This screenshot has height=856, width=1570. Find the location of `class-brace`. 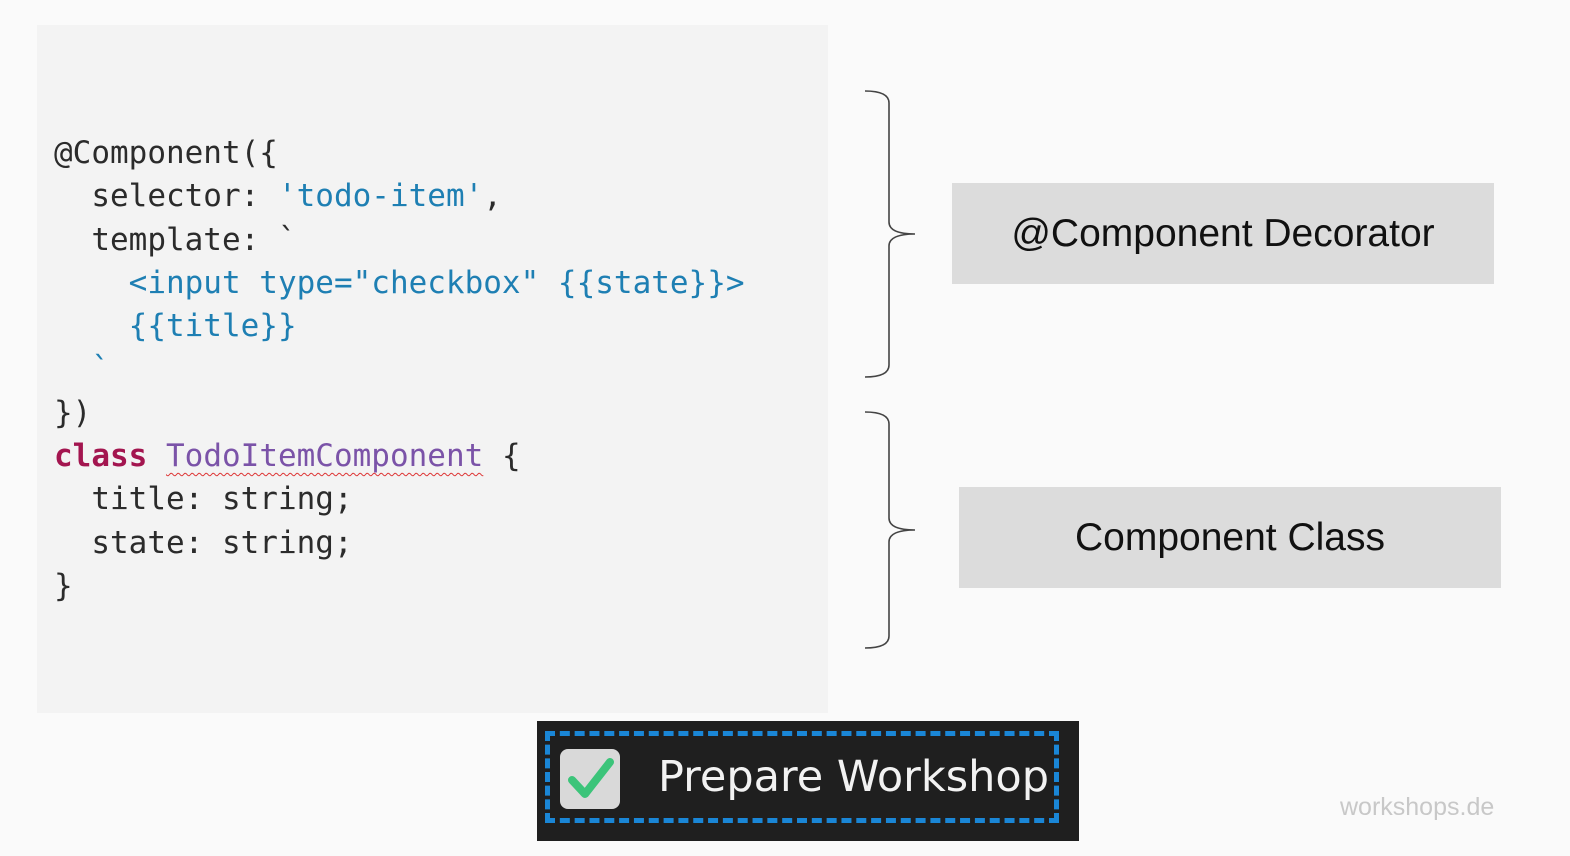

class-brace is located at coordinates (890, 530).